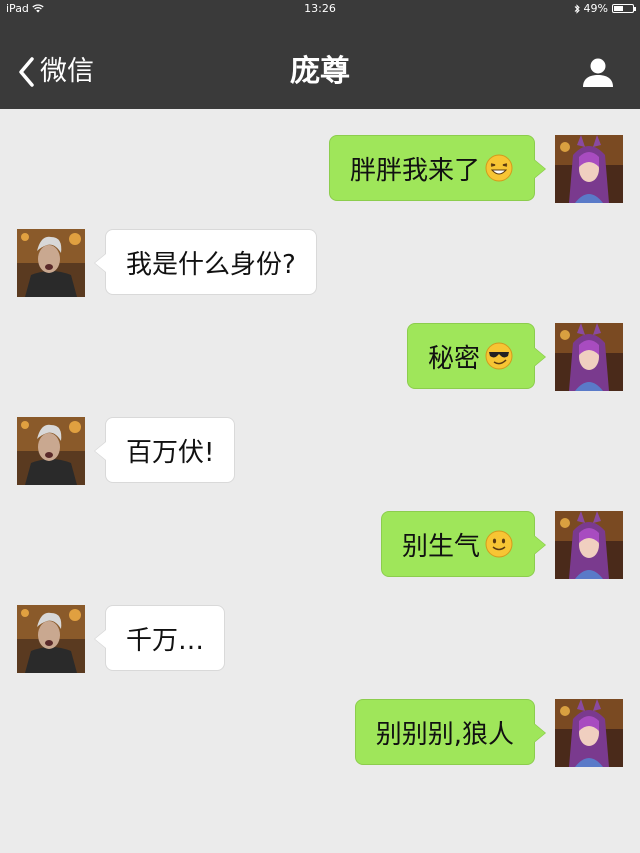 The width and height of the screenshot is (640, 853). I want to click on clock: 13:26, so click(320, 8).